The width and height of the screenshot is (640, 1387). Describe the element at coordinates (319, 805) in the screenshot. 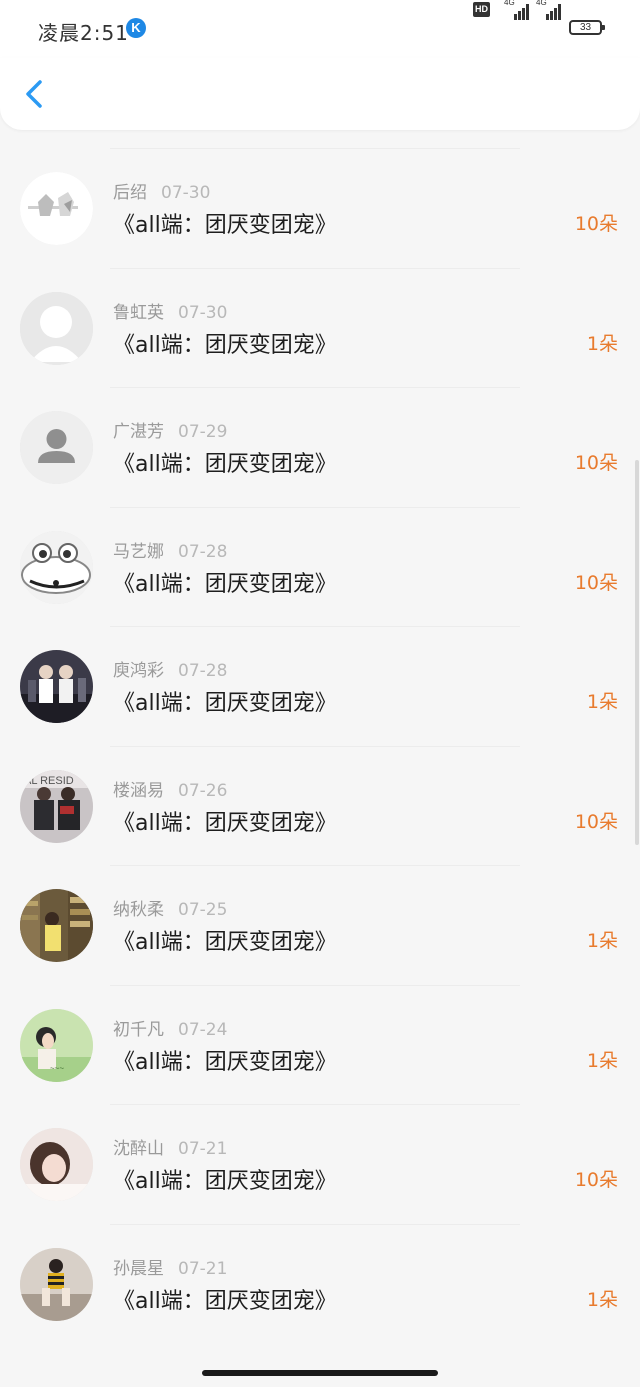

I see `list-item: AL RESID 楼涵易 07-26 《all端：团厌变团宠》 10朵` at that location.